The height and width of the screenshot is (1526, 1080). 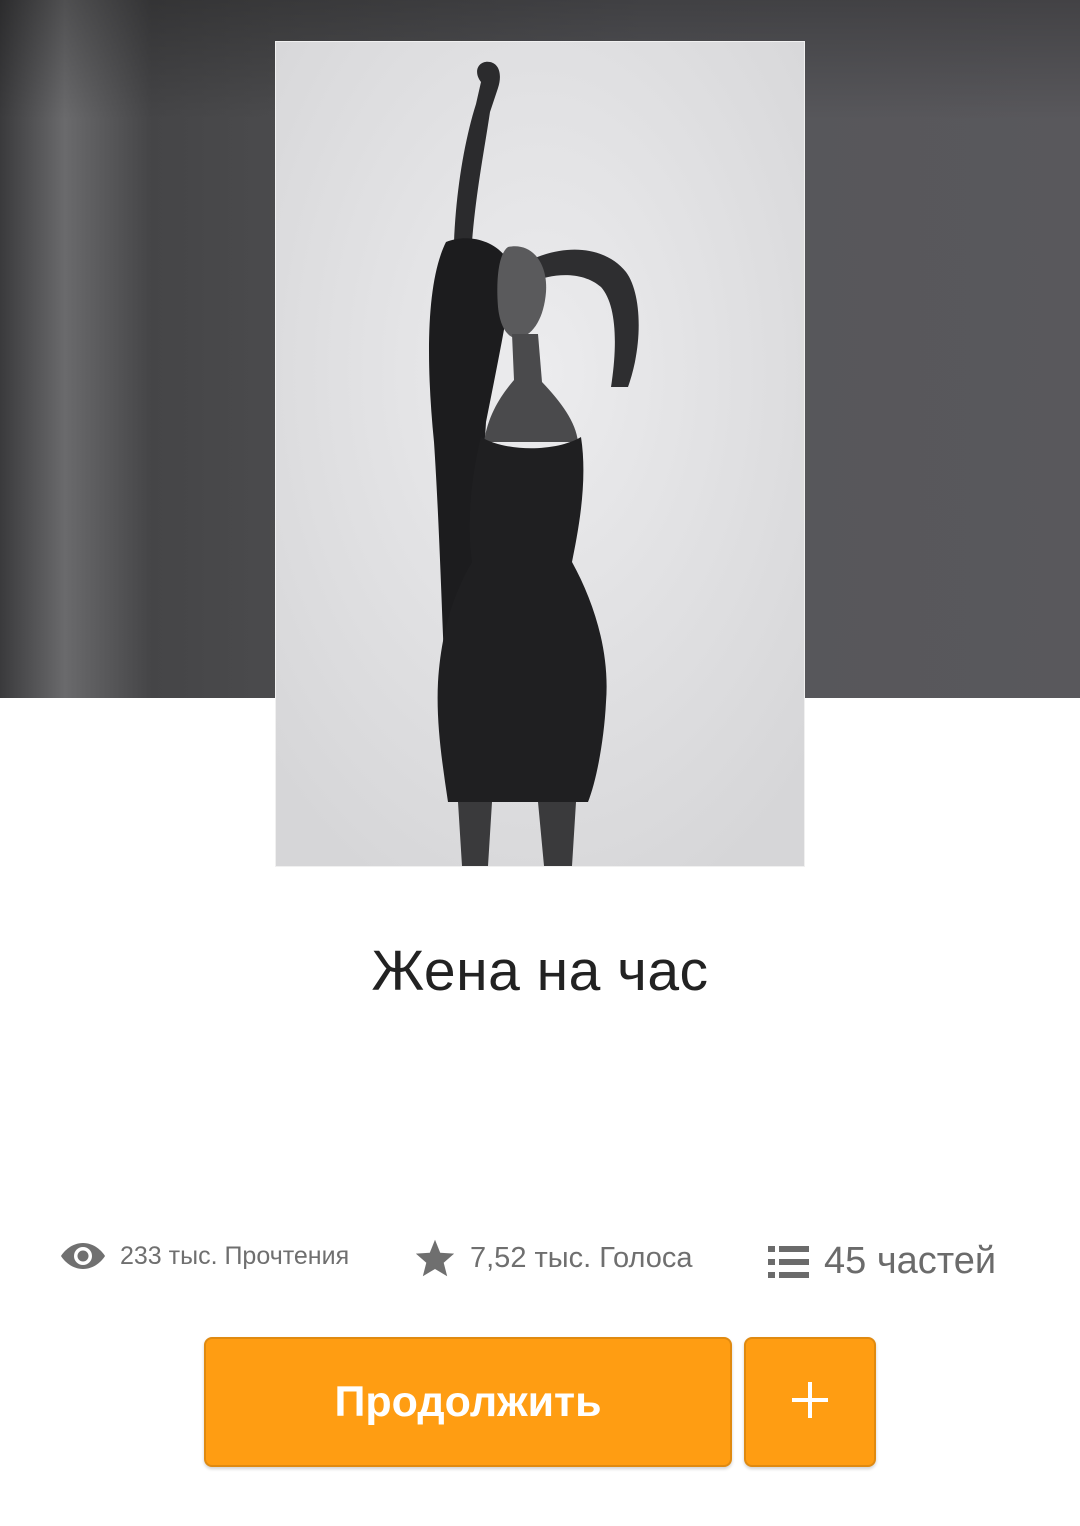 What do you see at coordinates (435, 1258) in the screenshot?
I see `star-icon` at bounding box center [435, 1258].